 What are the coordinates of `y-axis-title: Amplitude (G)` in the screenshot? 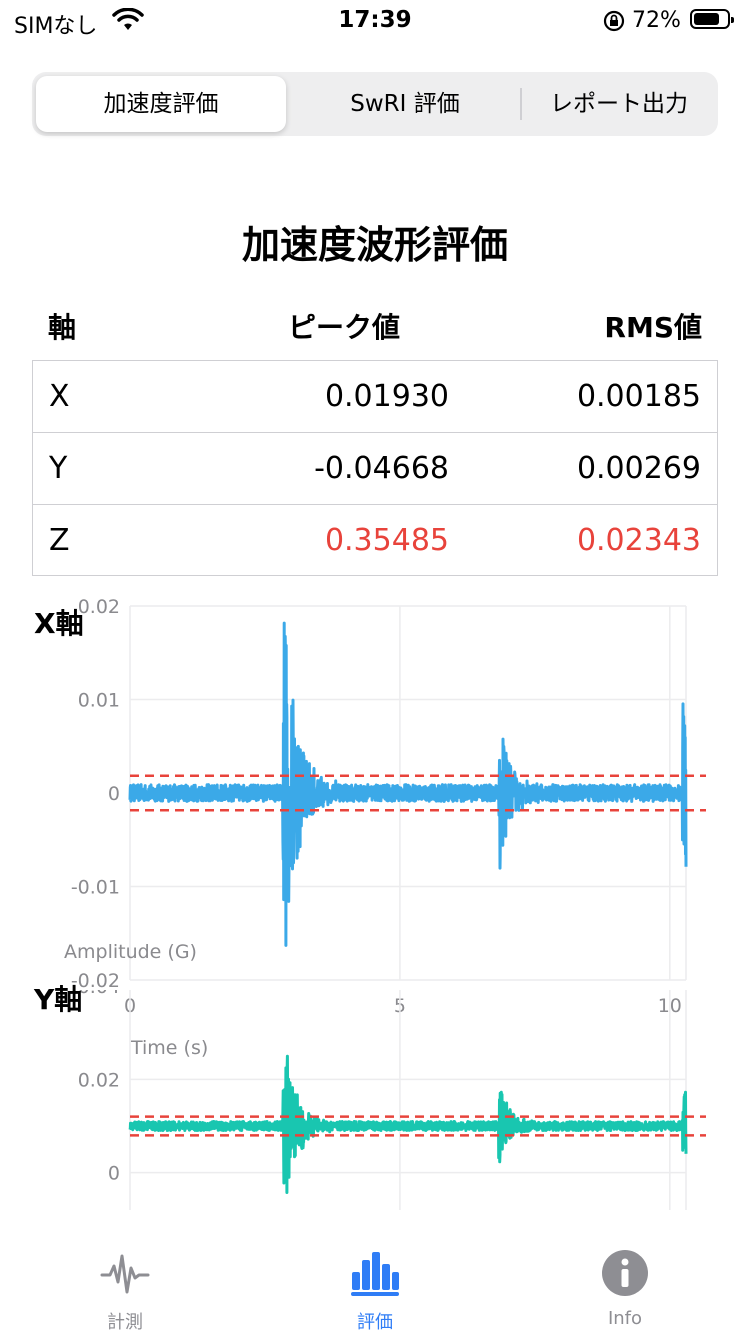 It's located at (130, 952).